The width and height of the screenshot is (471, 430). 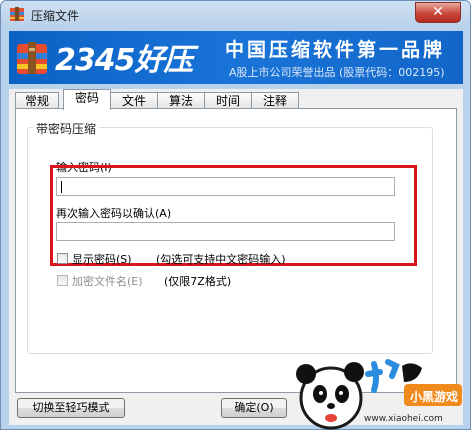 What do you see at coordinates (55, 16) in the screenshot?
I see `window-title: 压缩文件` at bounding box center [55, 16].